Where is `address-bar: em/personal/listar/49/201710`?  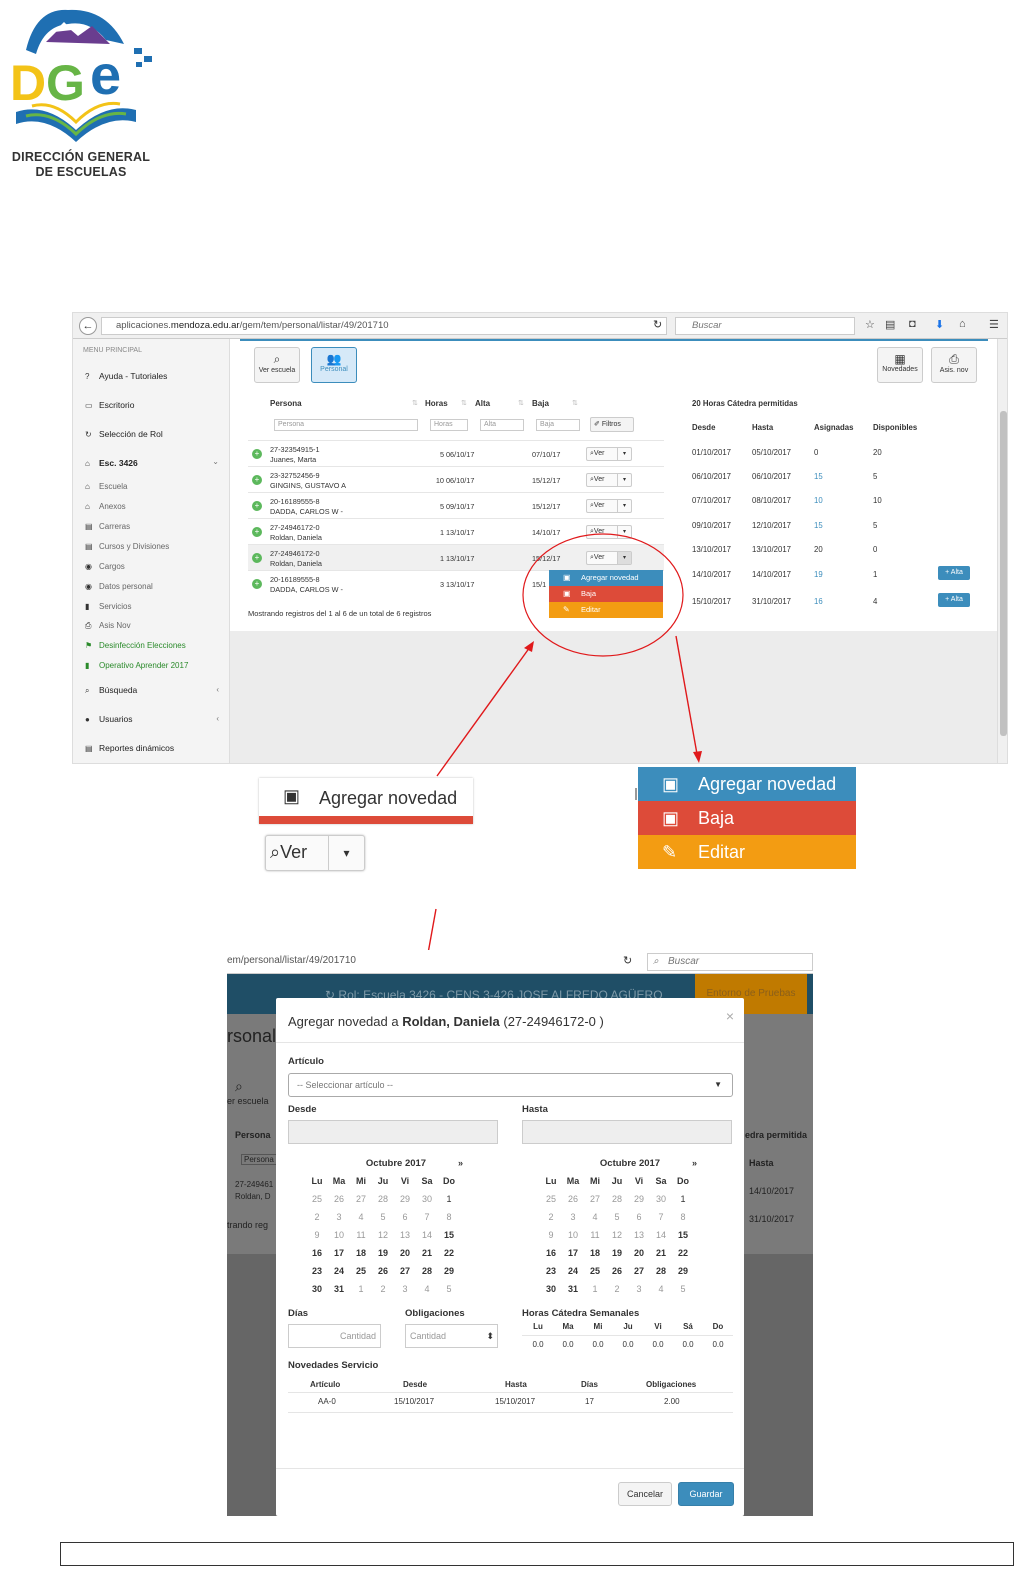 address-bar: em/personal/listar/49/201710 is located at coordinates (291, 960).